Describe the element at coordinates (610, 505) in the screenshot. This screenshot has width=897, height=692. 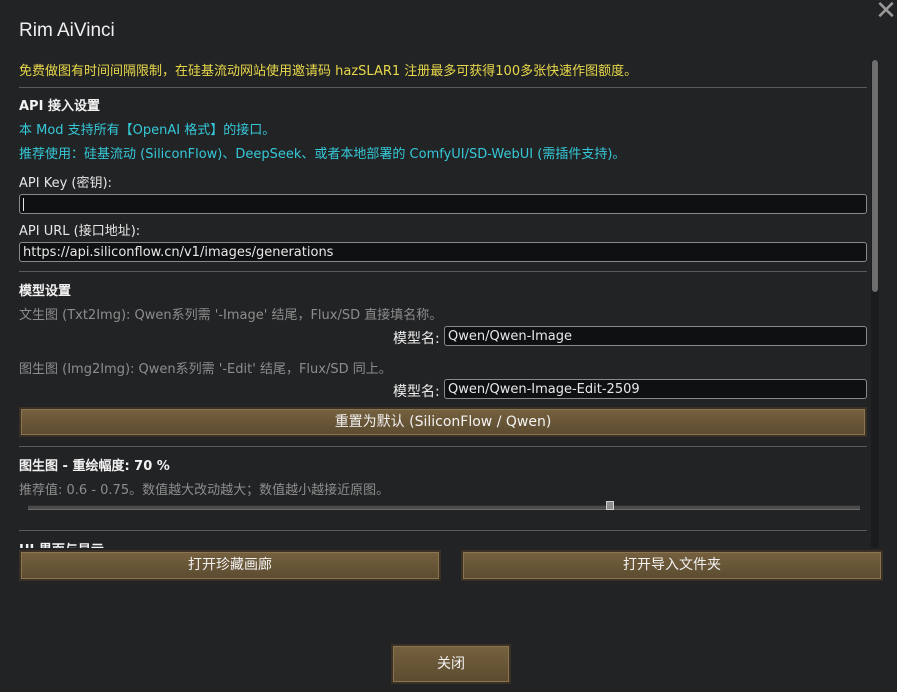
I see `slider-thumb` at that location.